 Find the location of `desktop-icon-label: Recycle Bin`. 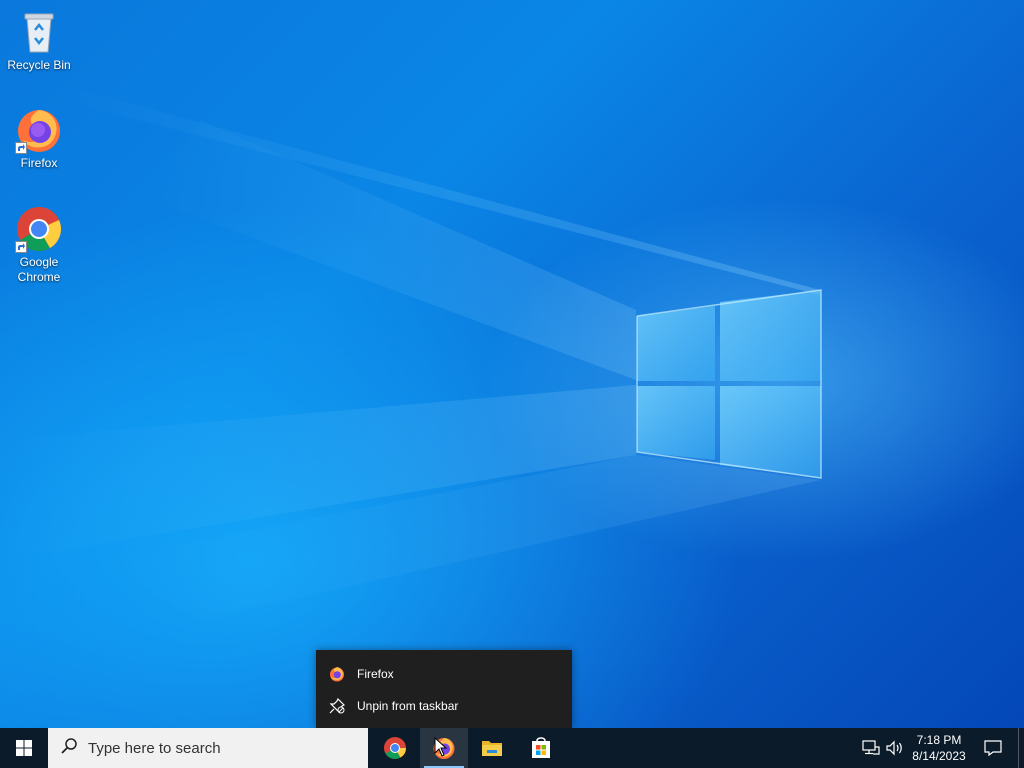

desktop-icon-label: Recycle Bin is located at coordinates (39, 65).